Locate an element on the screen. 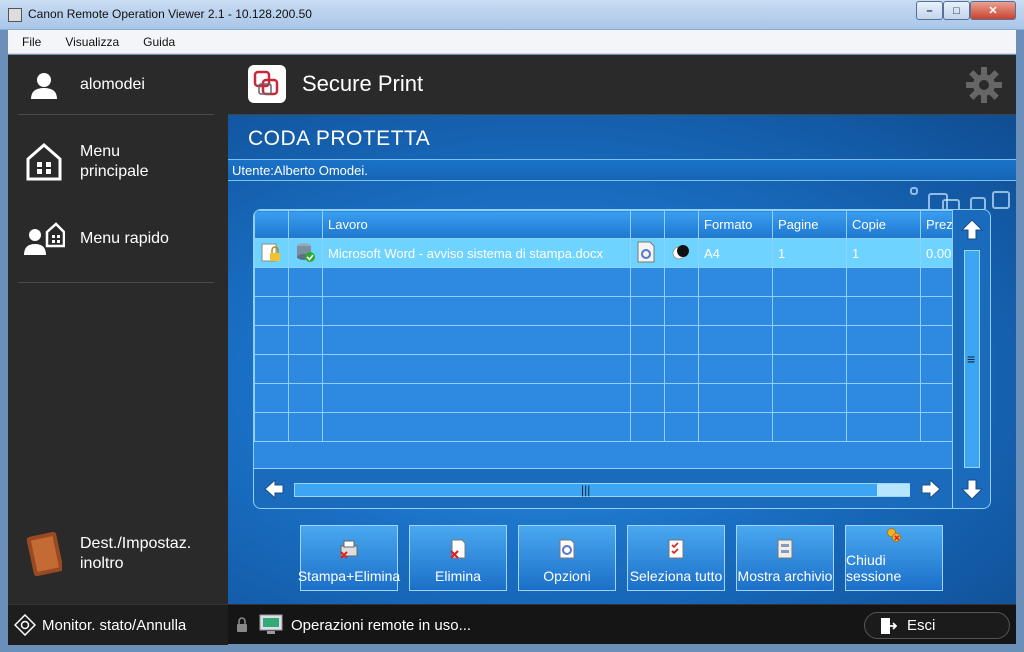 The height and width of the screenshot is (652, 1024). close-session-label: Chiudi sessione is located at coordinates (874, 568).